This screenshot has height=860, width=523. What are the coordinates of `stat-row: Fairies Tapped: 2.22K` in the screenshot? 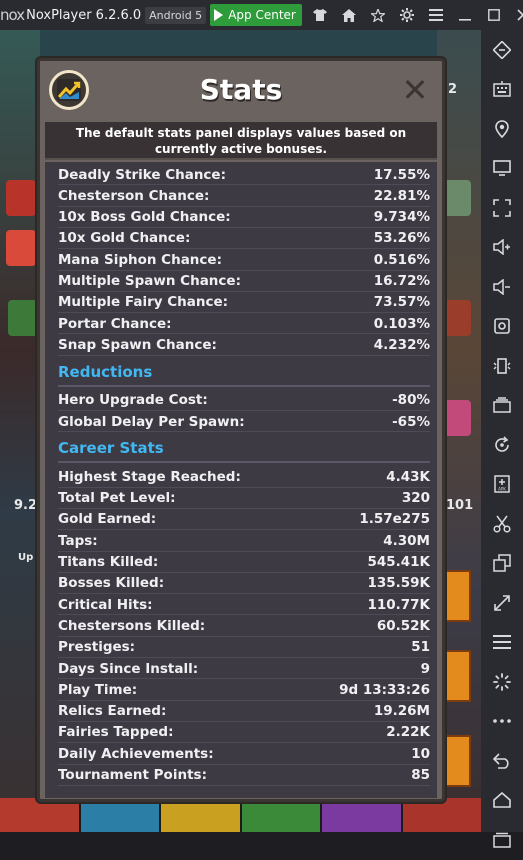 It's located at (244, 732).